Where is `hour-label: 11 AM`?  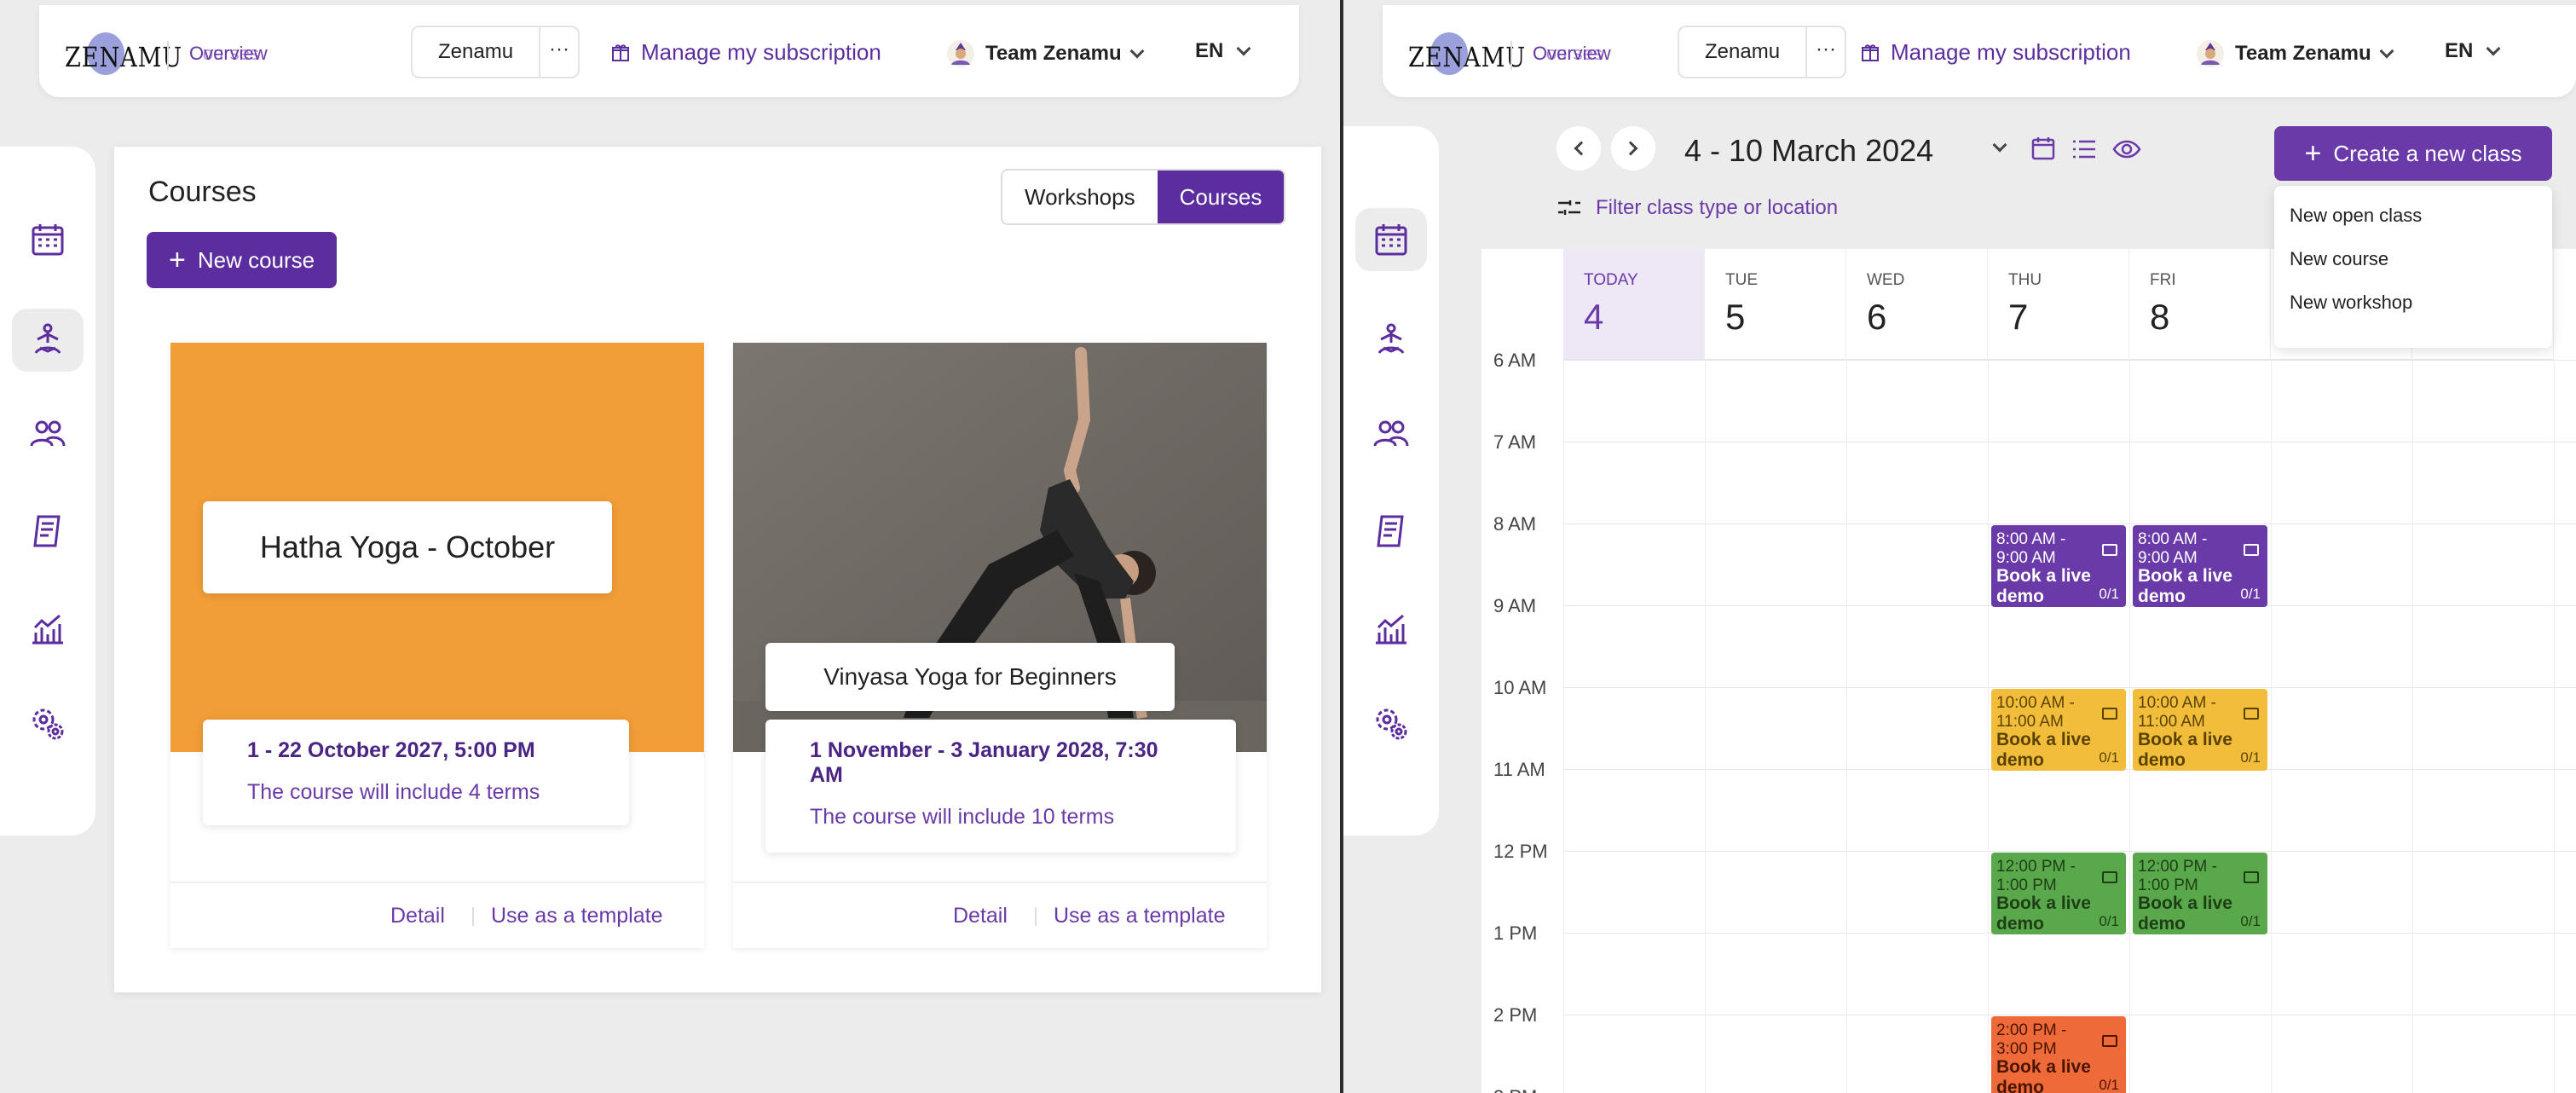 hour-label: 11 AM is located at coordinates (1519, 770).